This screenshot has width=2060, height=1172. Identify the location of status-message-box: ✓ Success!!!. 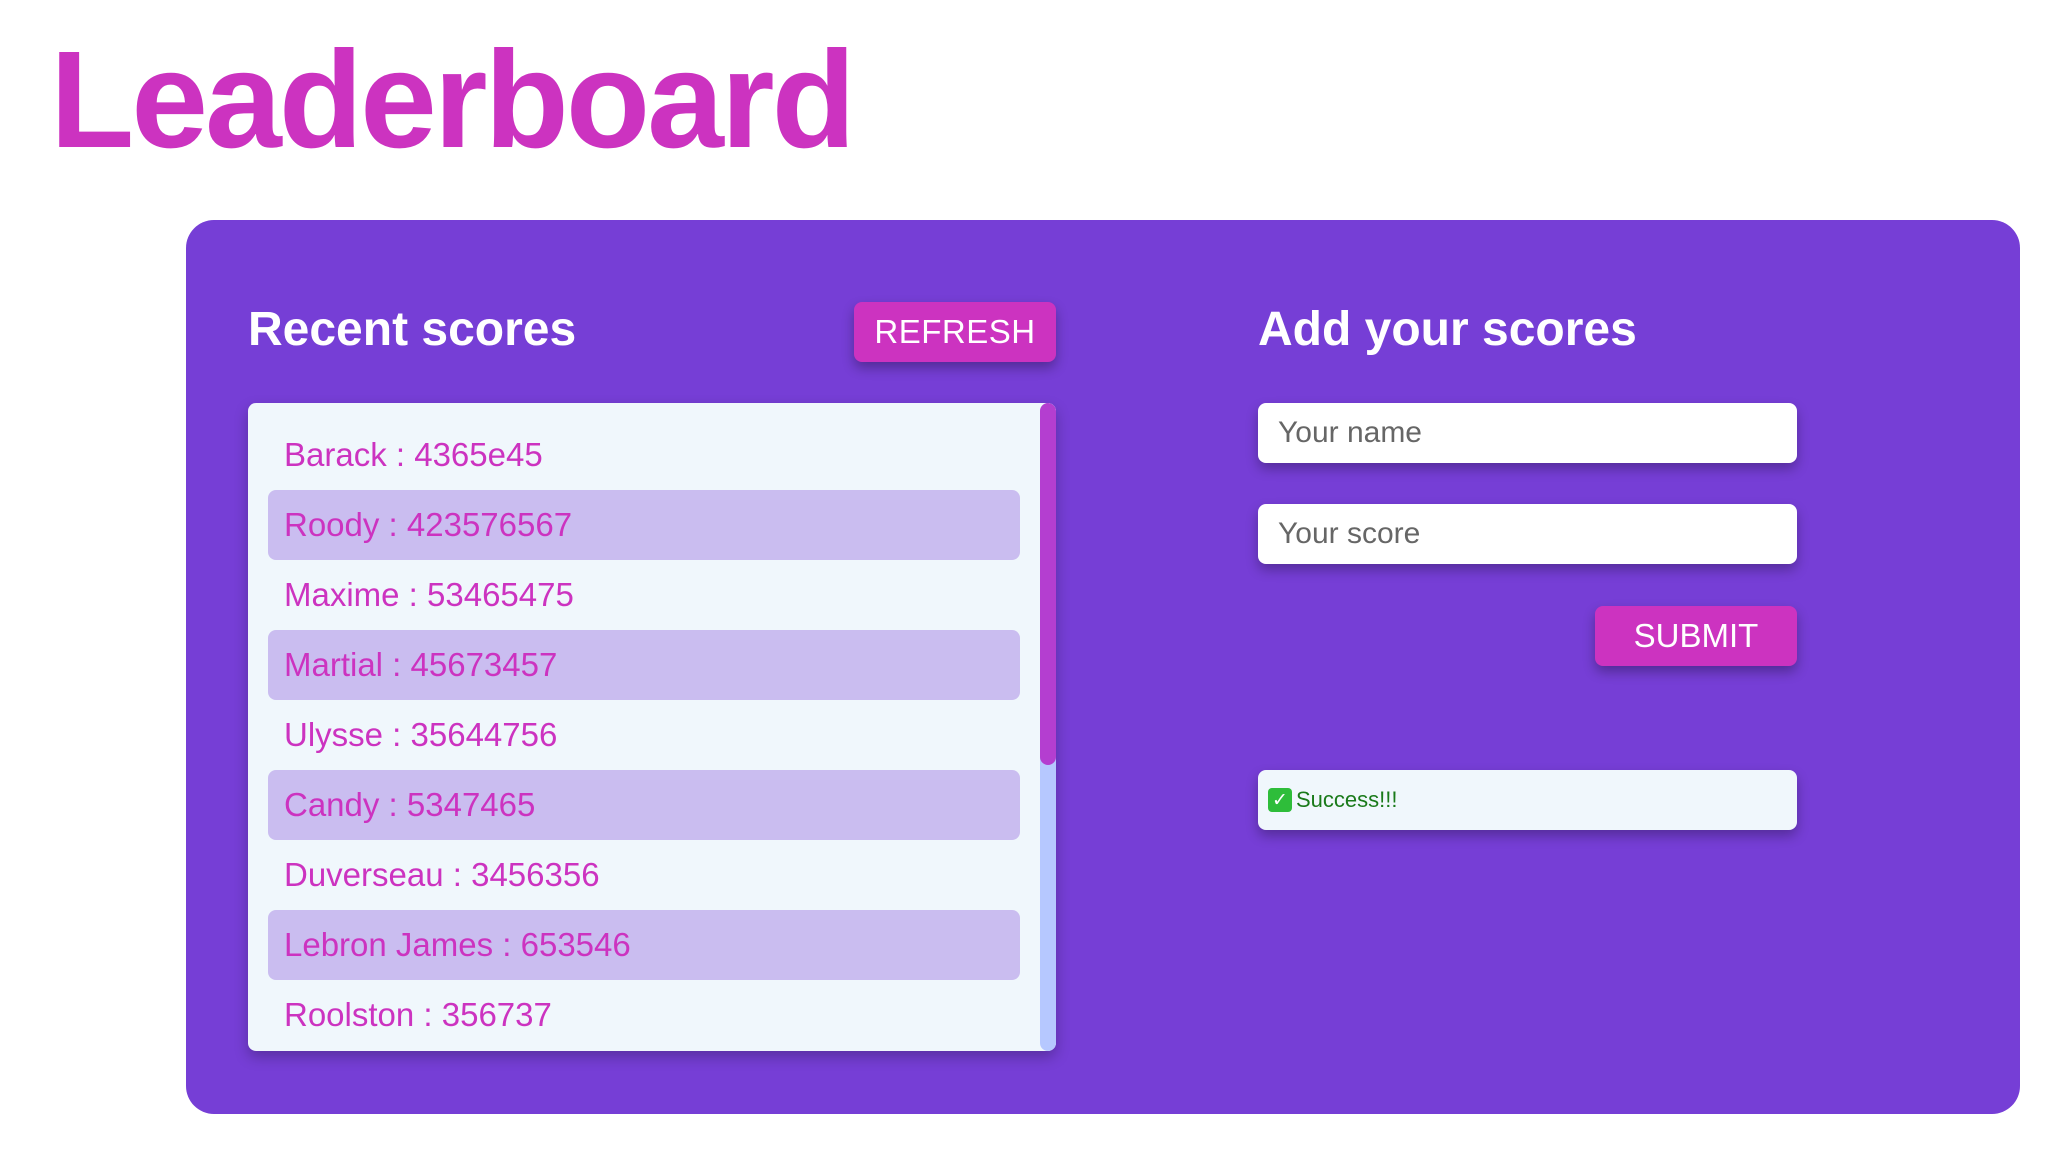
(1527, 800).